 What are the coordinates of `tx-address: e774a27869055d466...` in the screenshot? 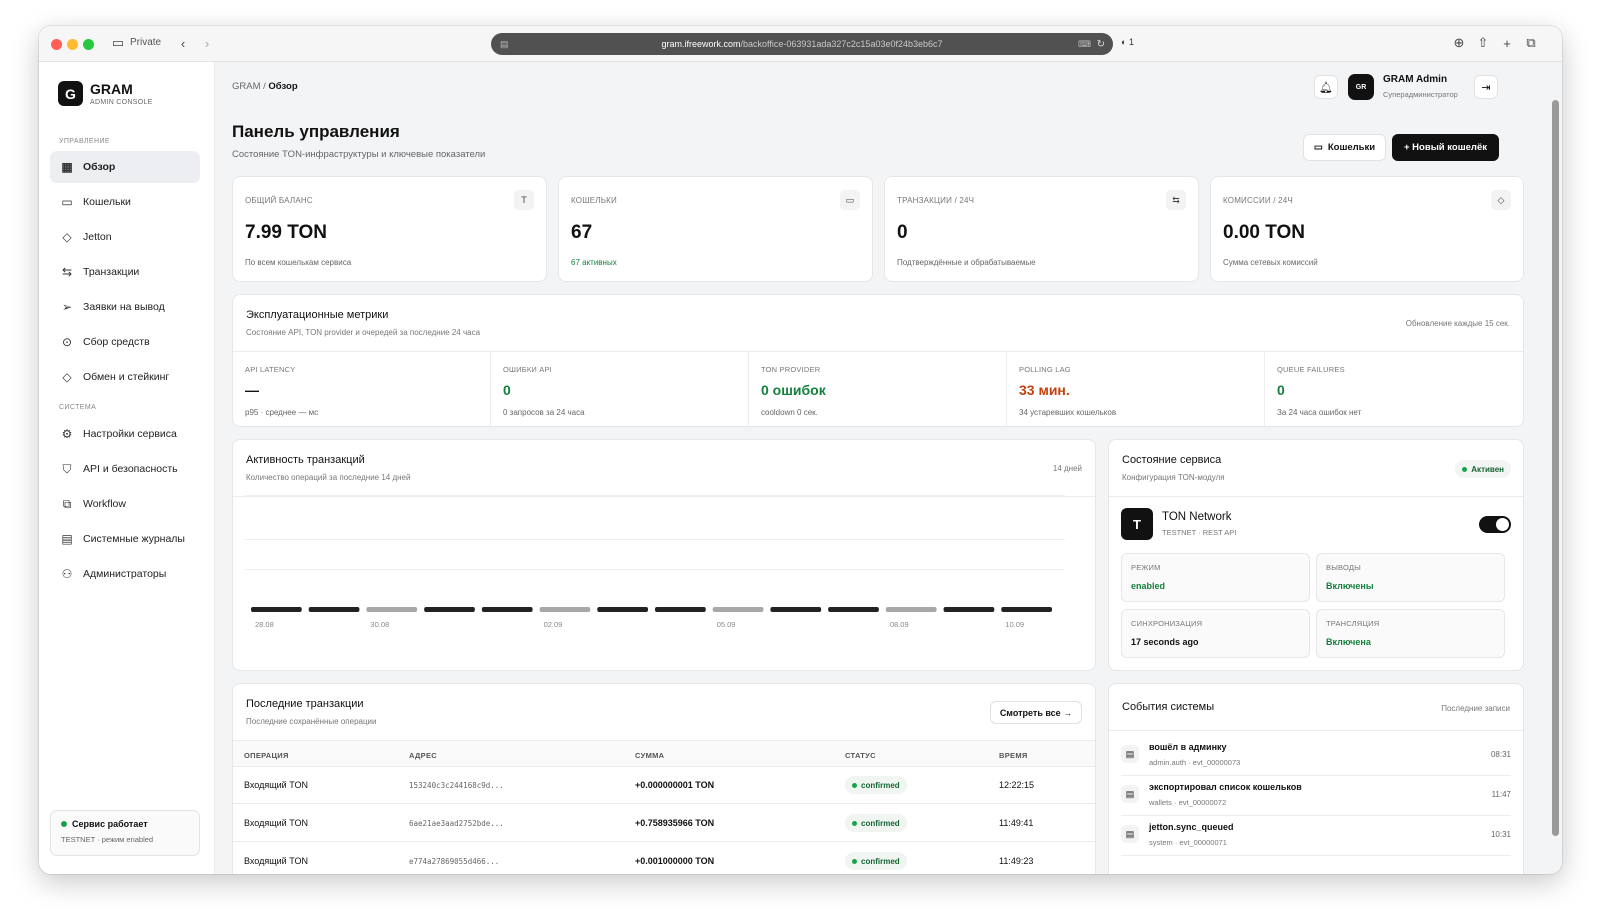 It's located at (454, 861).